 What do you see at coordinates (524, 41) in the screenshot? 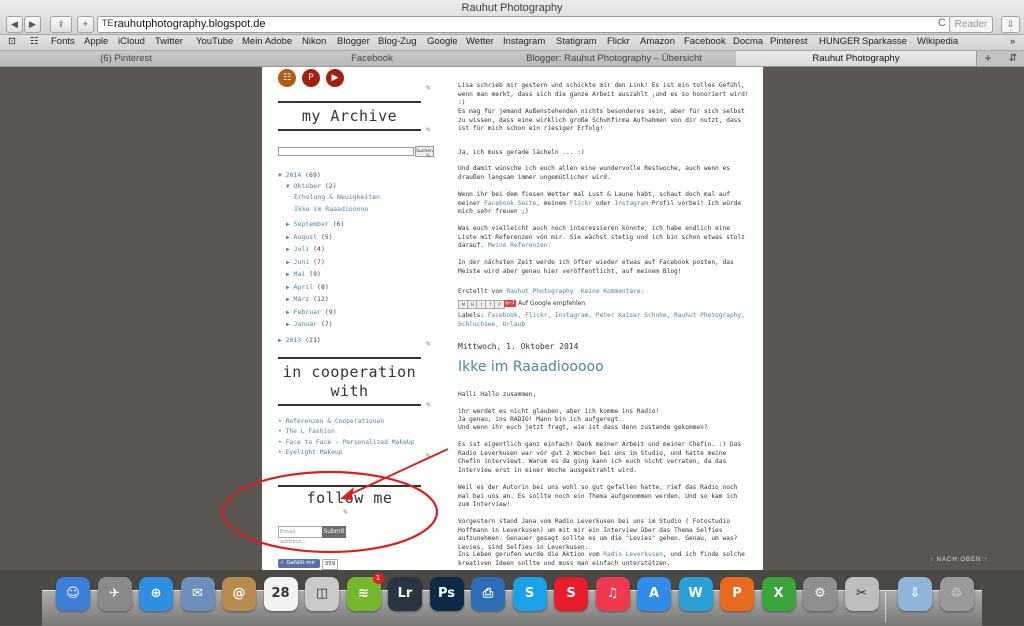
I see `bookmark-item: Instagram` at bounding box center [524, 41].